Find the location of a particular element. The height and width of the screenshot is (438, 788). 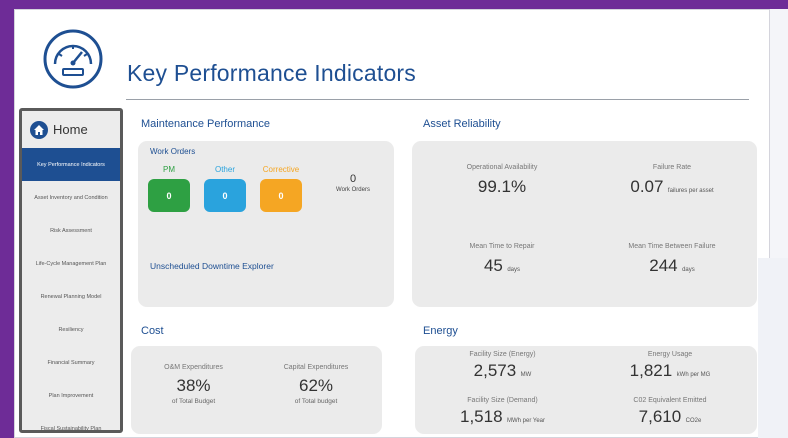

sidebar-item-kpi: Key Performance Indicators is located at coordinates (71, 164).